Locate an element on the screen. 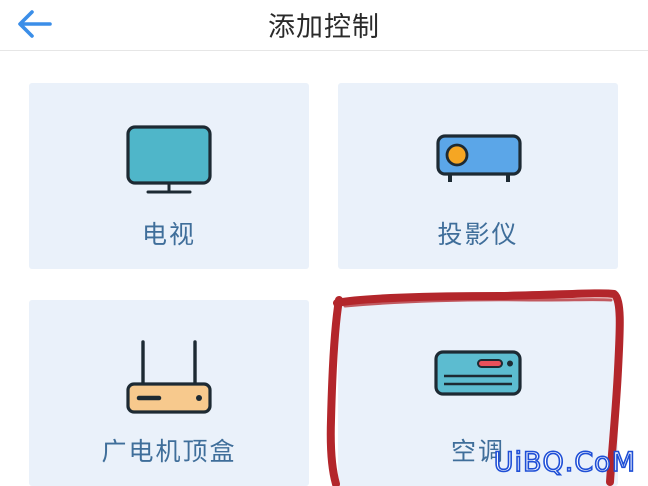 The width and height of the screenshot is (648, 486). device-label-projector: 投影仪 is located at coordinates (478, 234).